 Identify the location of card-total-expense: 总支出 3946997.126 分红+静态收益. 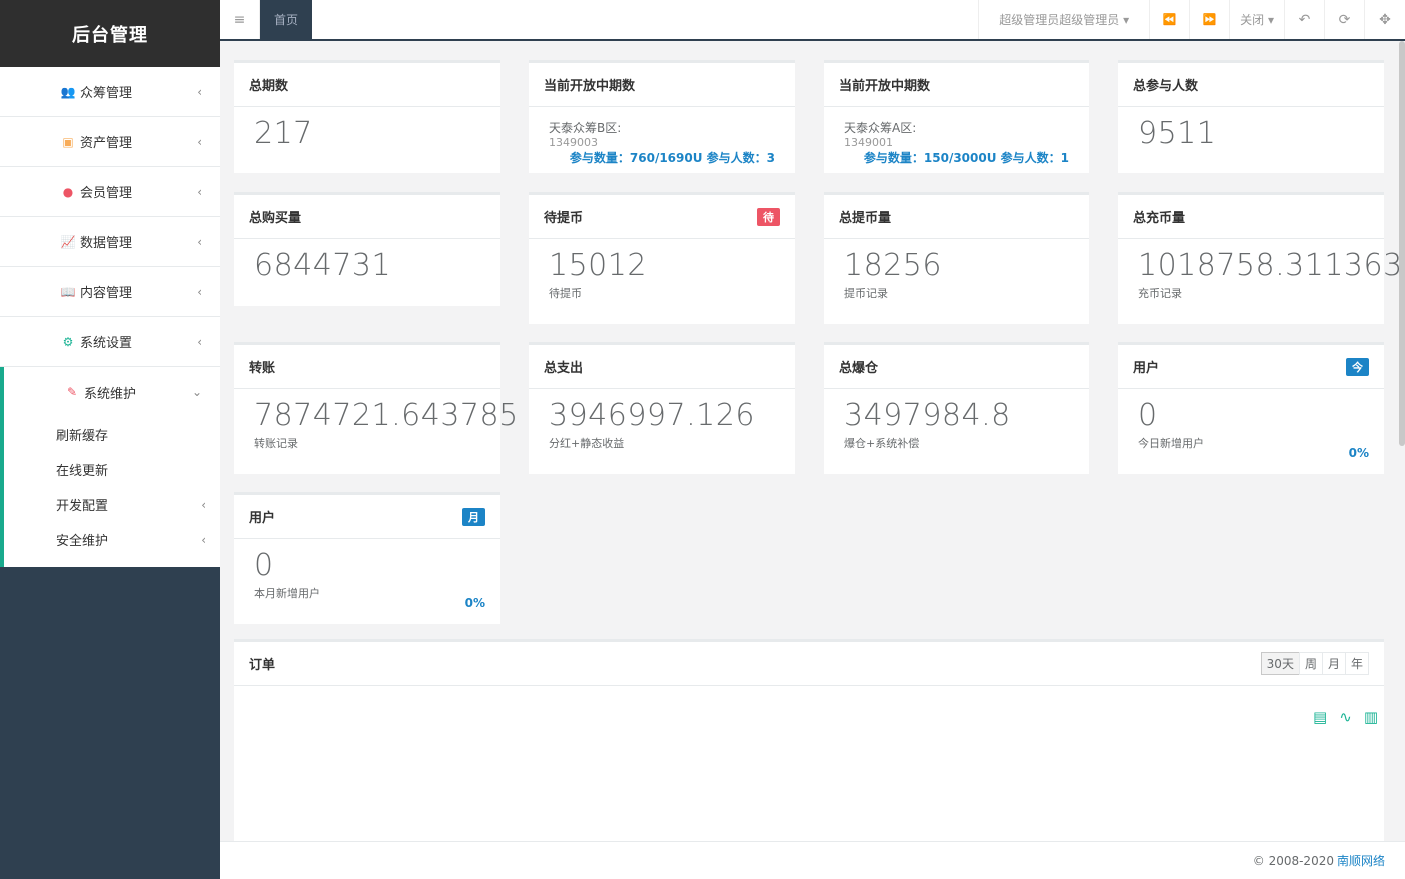
(662, 408).